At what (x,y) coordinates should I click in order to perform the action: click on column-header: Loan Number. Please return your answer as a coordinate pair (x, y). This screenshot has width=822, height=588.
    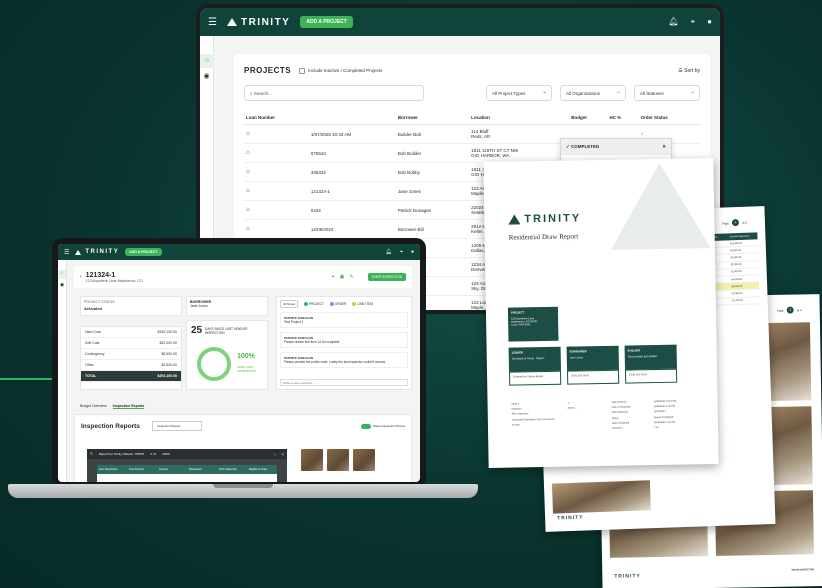
    Looking at the image, I should click on (276, 118).